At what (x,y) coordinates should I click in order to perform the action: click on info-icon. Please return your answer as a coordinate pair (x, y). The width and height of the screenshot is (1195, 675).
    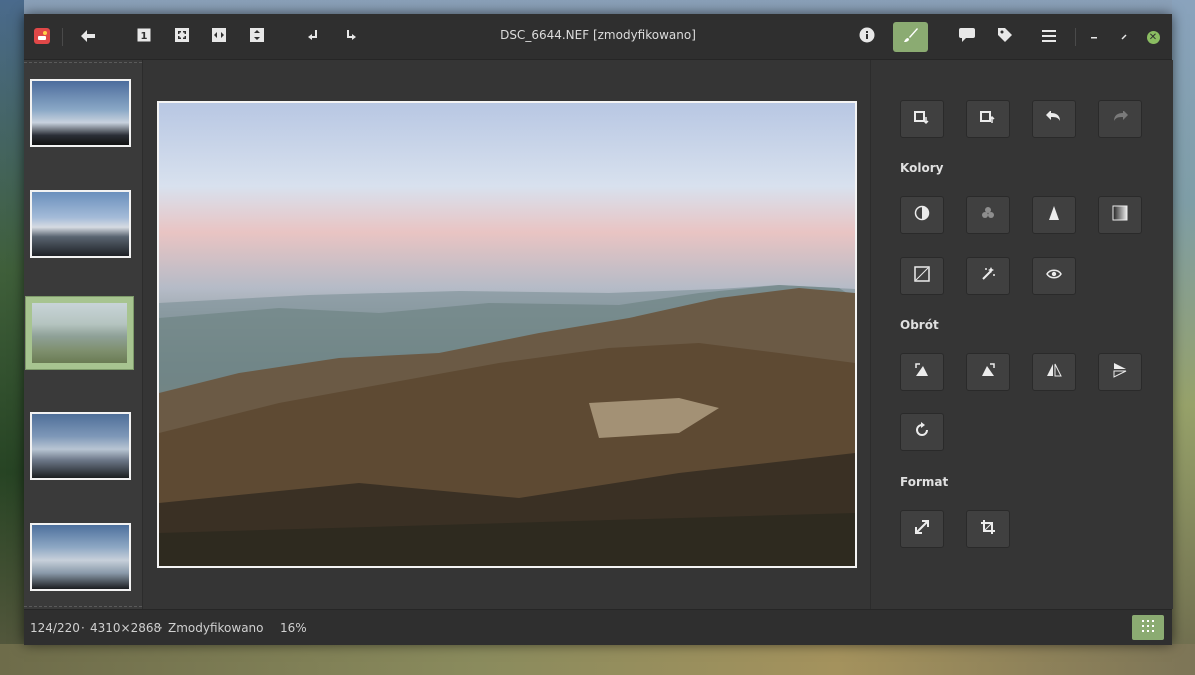
    Looking at the image, I should click on (867, 37).